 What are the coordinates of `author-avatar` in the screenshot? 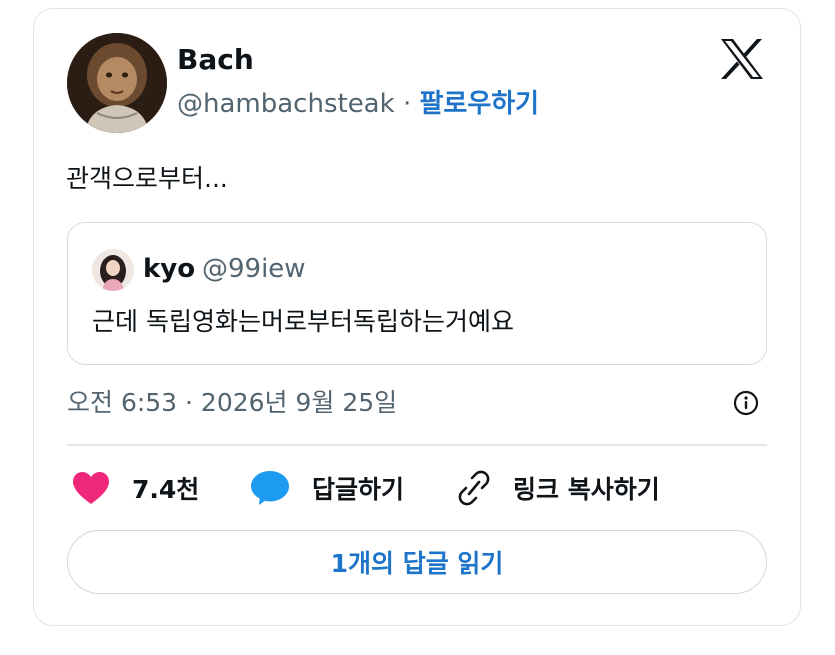 It's located at (117, 83).